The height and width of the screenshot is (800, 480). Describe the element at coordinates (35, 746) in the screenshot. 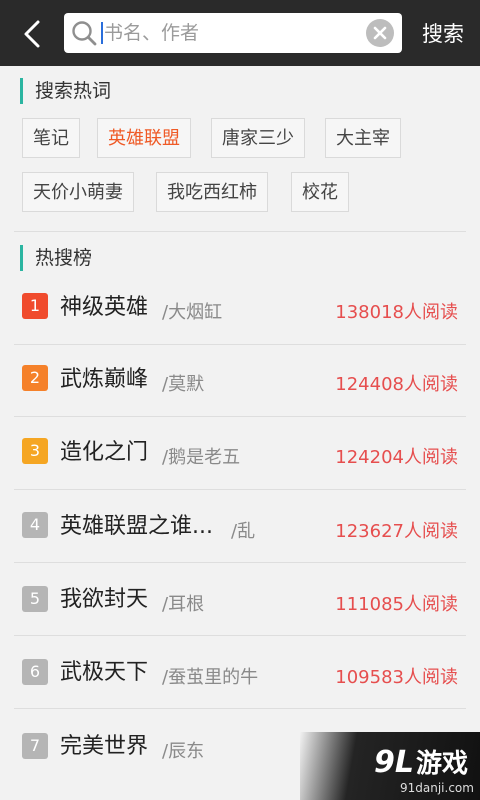

I see `rank-badge: 7` at that location.